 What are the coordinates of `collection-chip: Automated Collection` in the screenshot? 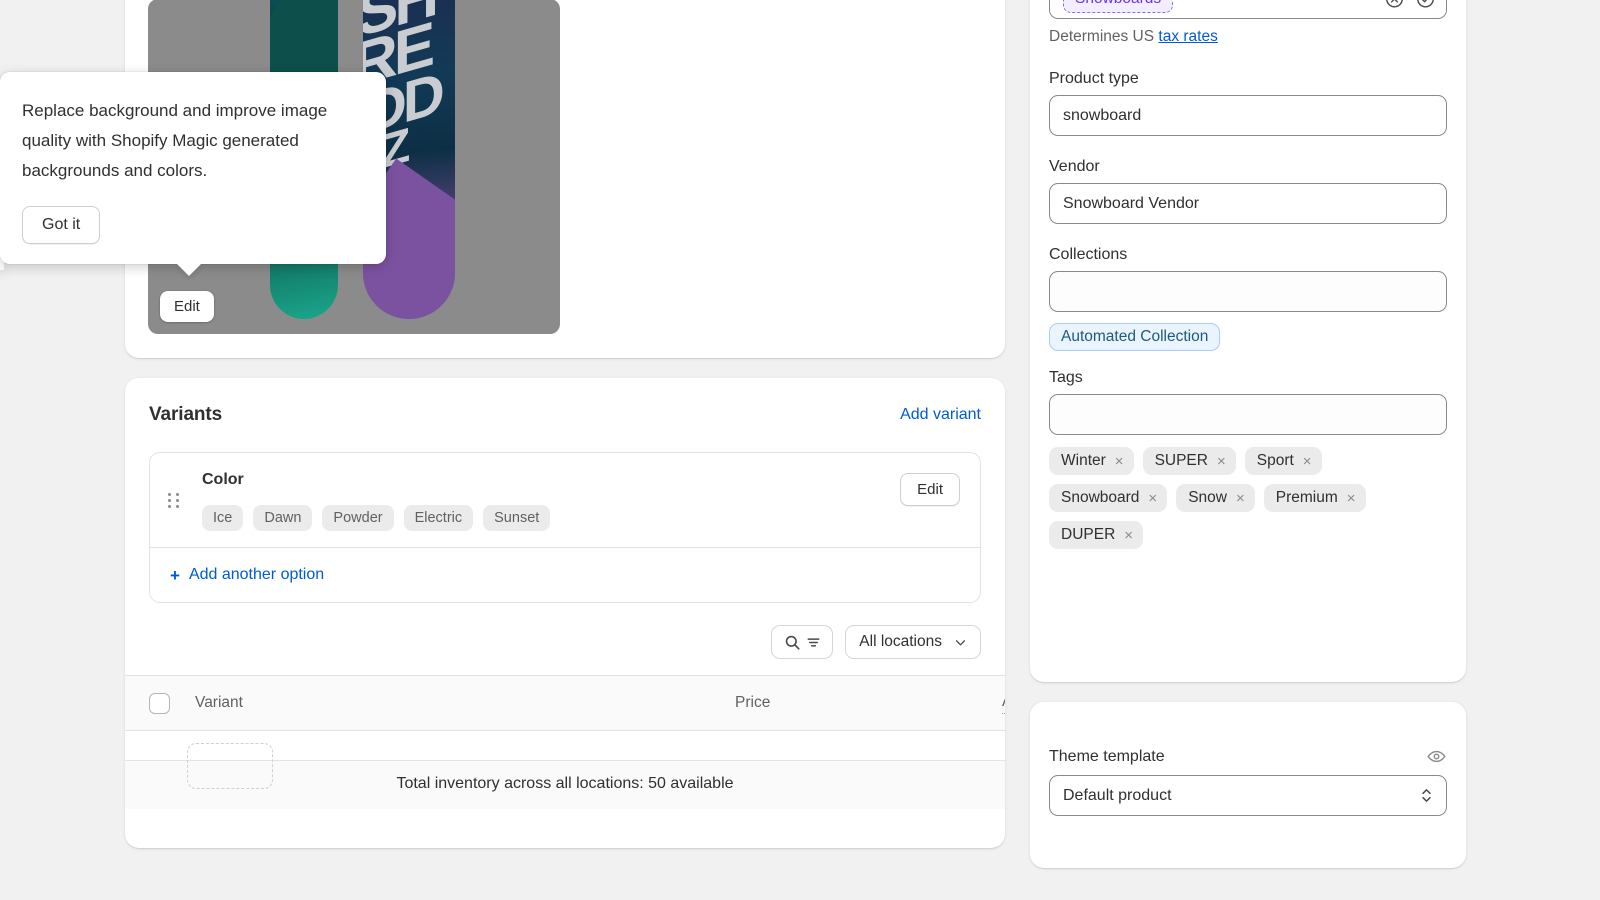 It's located at (1135, 337).